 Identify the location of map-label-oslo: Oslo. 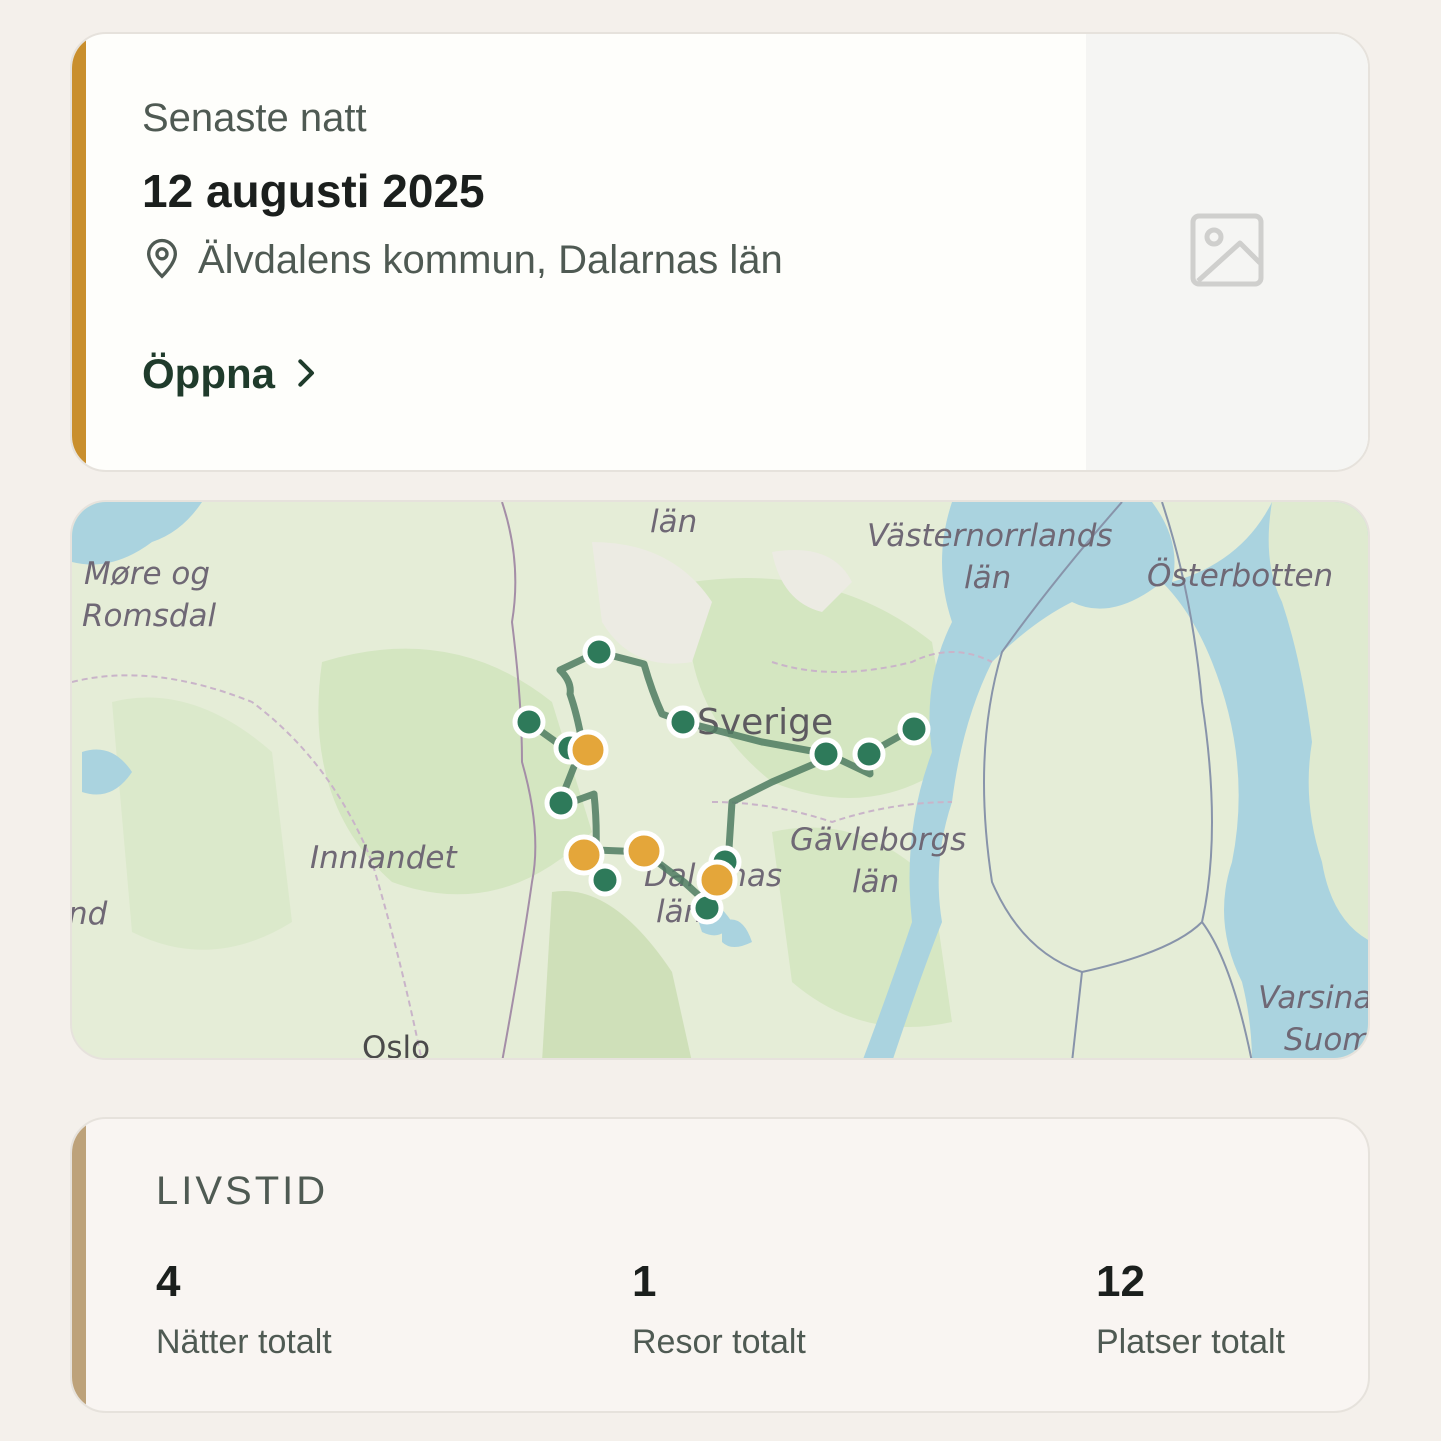
(396, 1045).